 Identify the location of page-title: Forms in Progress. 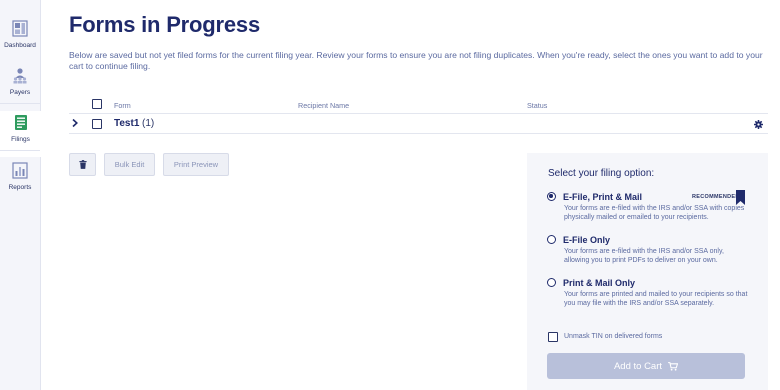
(164, 24).